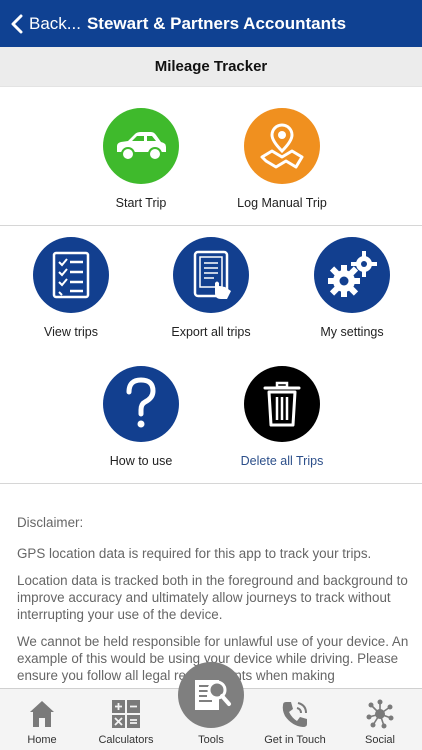  Describe the element at coordinates (216, 23) in the screenshot. I see `app-title: Stewart & Partners Accountants` at that location.